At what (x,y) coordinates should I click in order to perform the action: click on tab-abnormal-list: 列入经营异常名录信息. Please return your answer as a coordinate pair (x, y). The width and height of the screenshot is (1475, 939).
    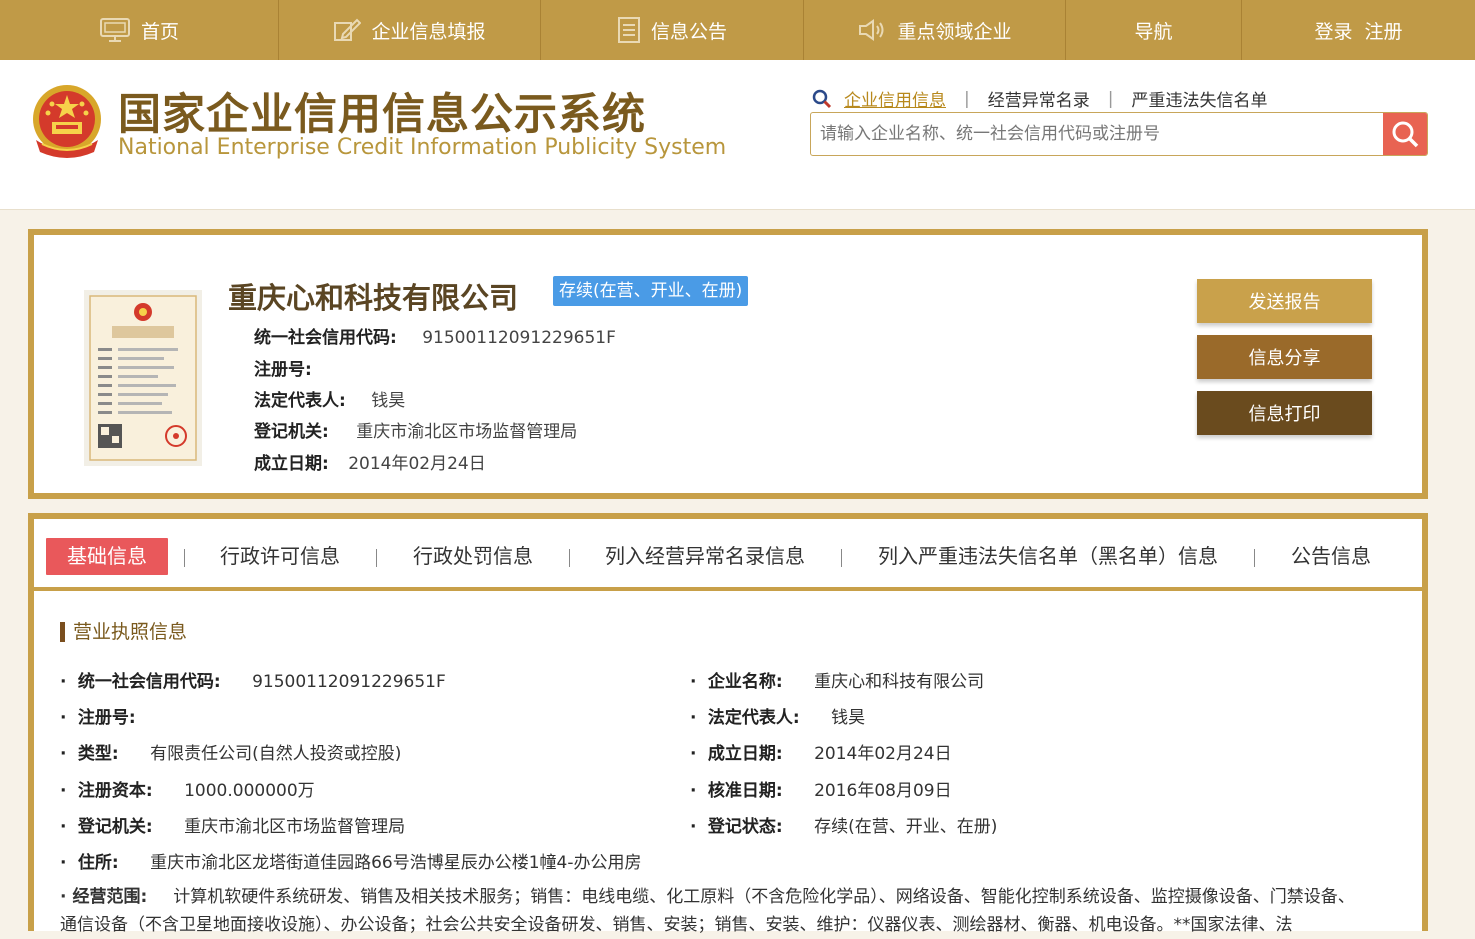
    Looking at the image, I should click on (705, 556).